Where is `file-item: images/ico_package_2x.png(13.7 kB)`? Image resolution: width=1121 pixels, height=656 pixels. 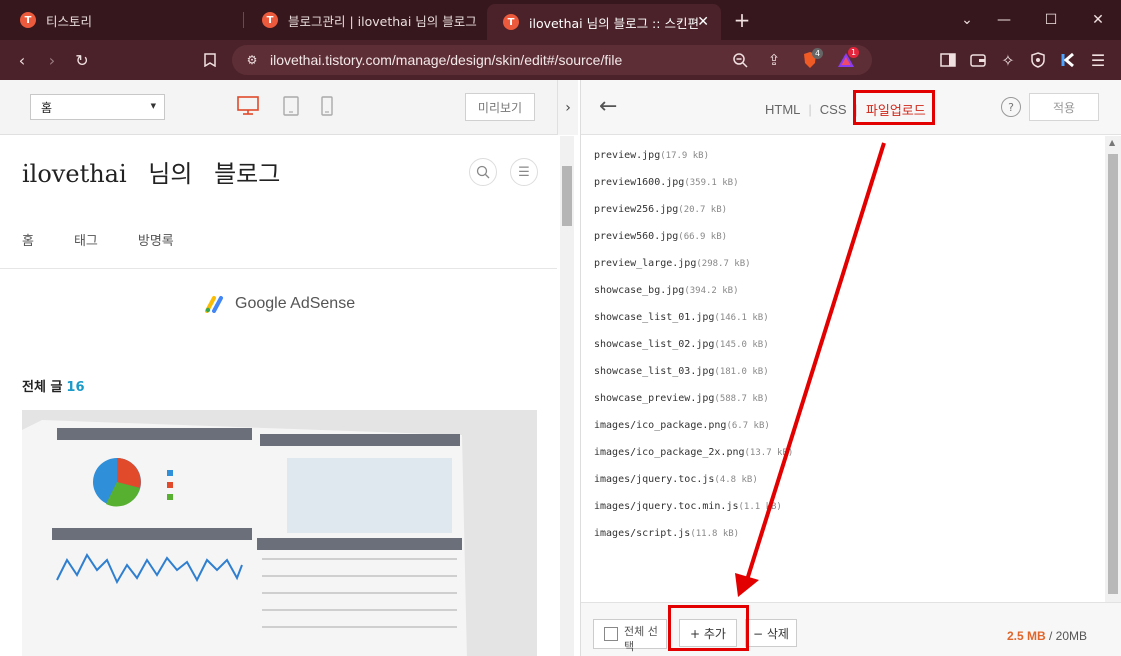
file-item: images/ico_package_2x.png(13.7 kB) is located at coordinates (693, 460).